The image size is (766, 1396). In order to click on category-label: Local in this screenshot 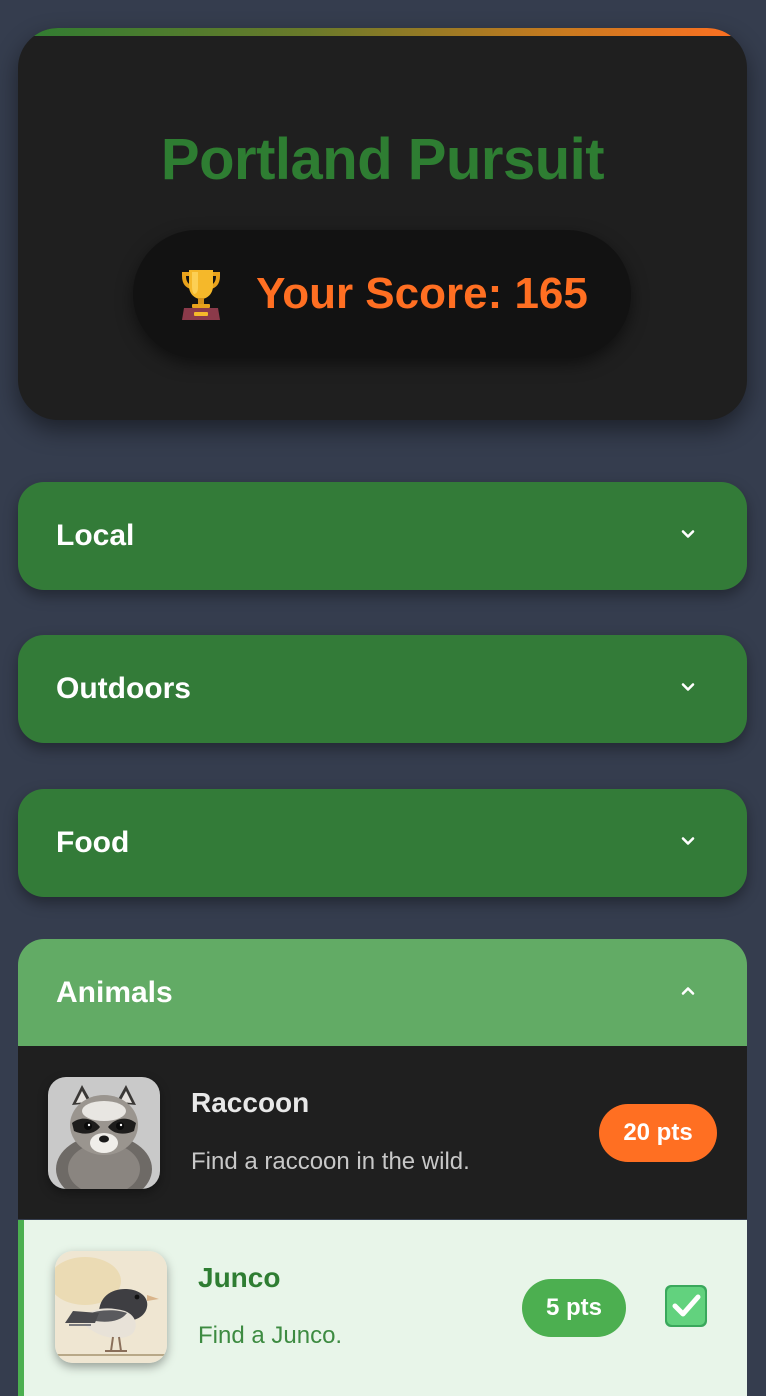, I will do `click(95, 535)`.